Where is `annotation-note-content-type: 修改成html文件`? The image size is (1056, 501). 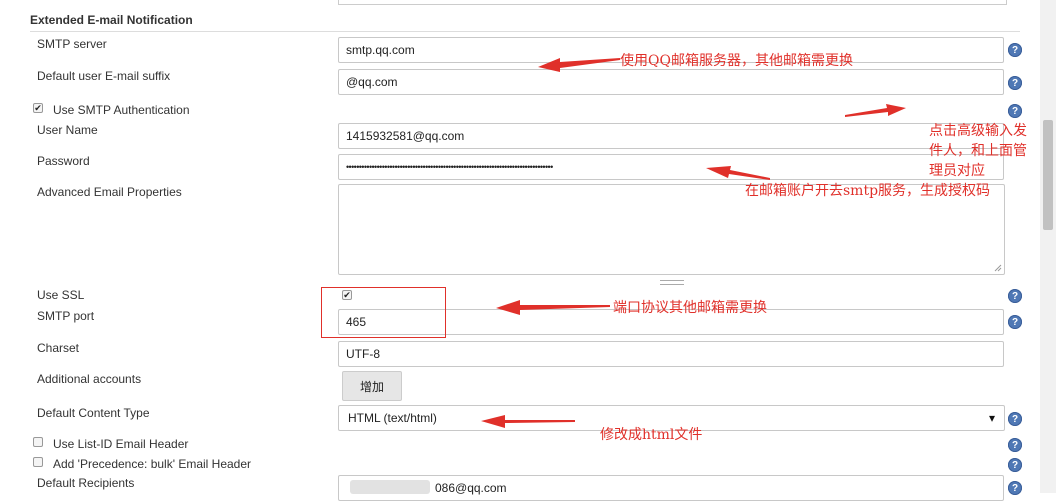 annotation-note-content-type: 修改成html文件 is located at coordinates (651, 435).